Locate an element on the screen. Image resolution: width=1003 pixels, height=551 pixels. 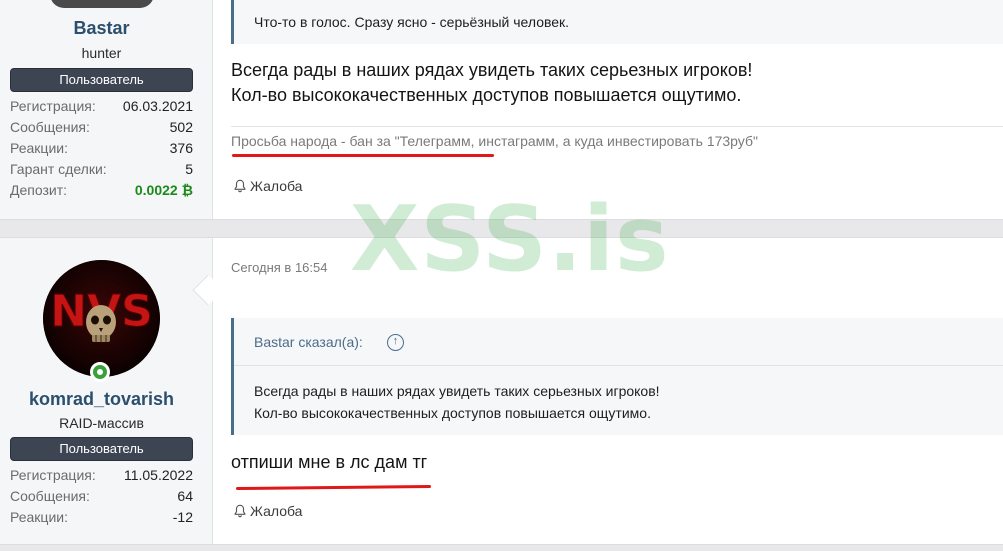
stat-messages: Сообщения: 64 is located at coordinates (101, 496).